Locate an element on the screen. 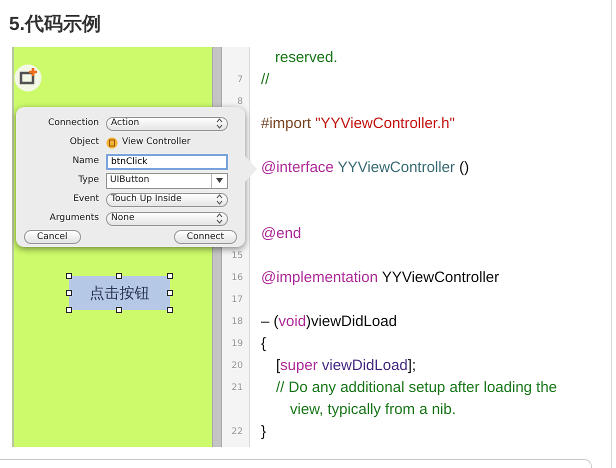 Image resolution: width=616 pixels, height=468 pixels. line-number: 16 is located at coordinates (237, 278).